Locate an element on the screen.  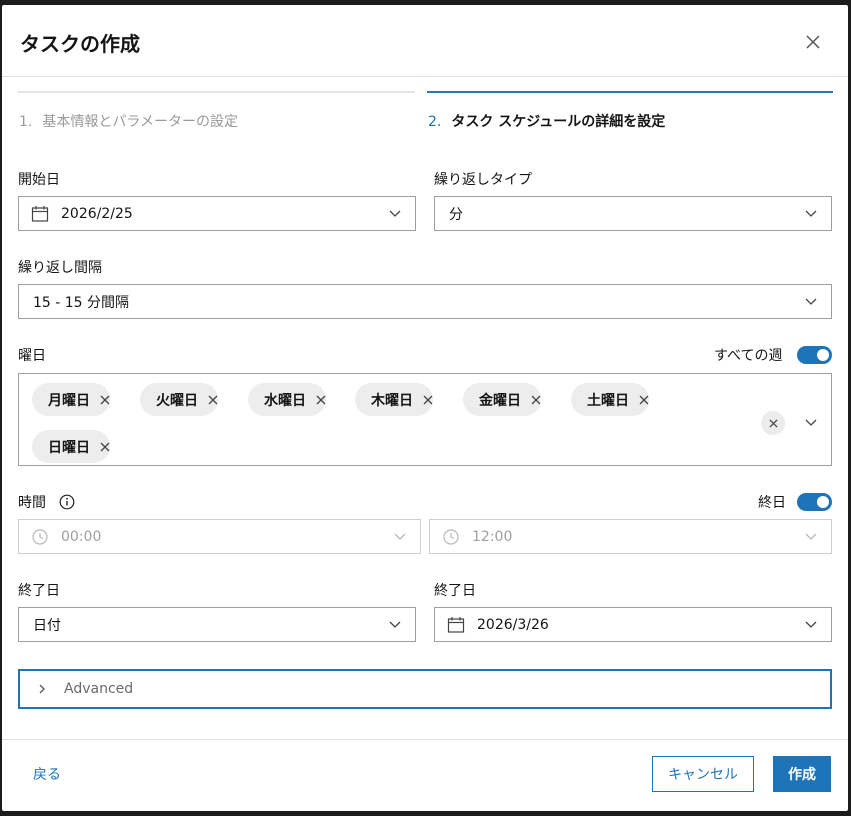
weekday-chip: 水曜日 is located at coordinates (287, 399).